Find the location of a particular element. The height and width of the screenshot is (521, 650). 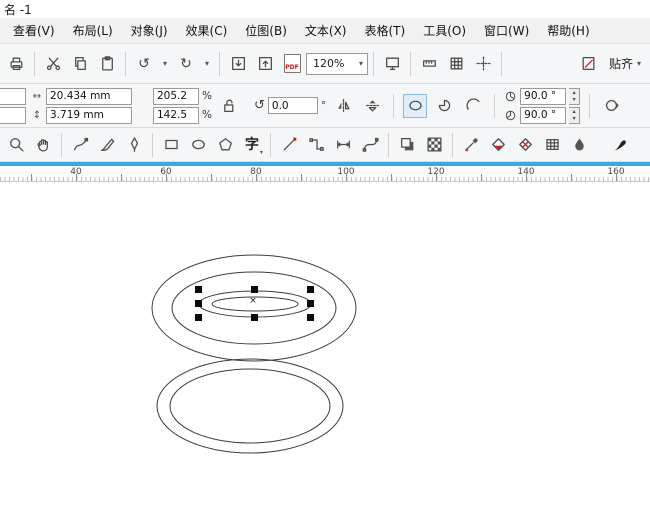

object-width-field: 20.434 mm is located at coordinates (89, 96).